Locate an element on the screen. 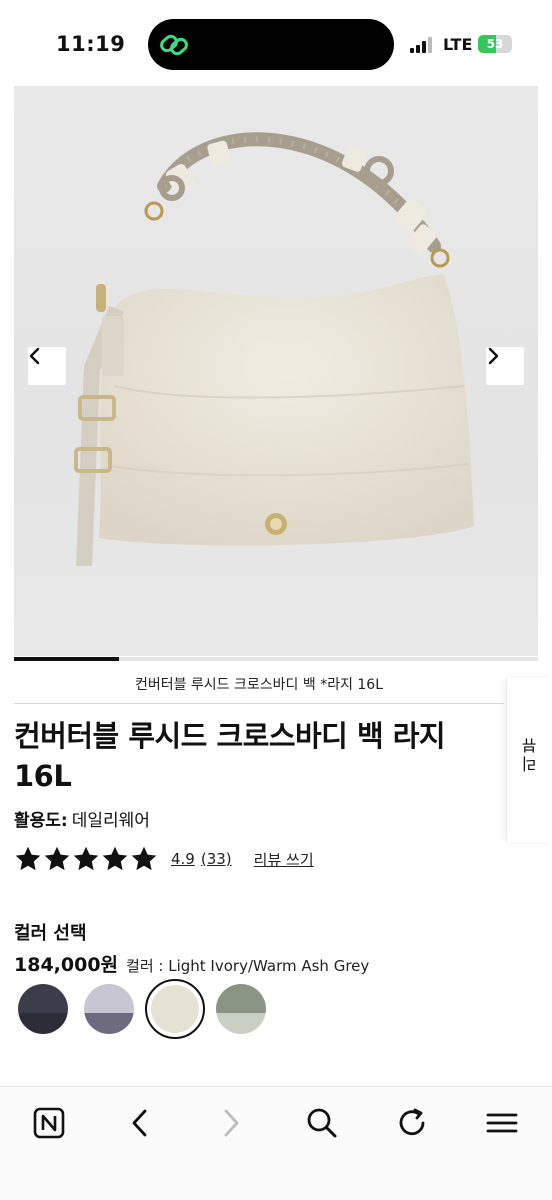  refresh-icon is located at coordinates (412, 1122).